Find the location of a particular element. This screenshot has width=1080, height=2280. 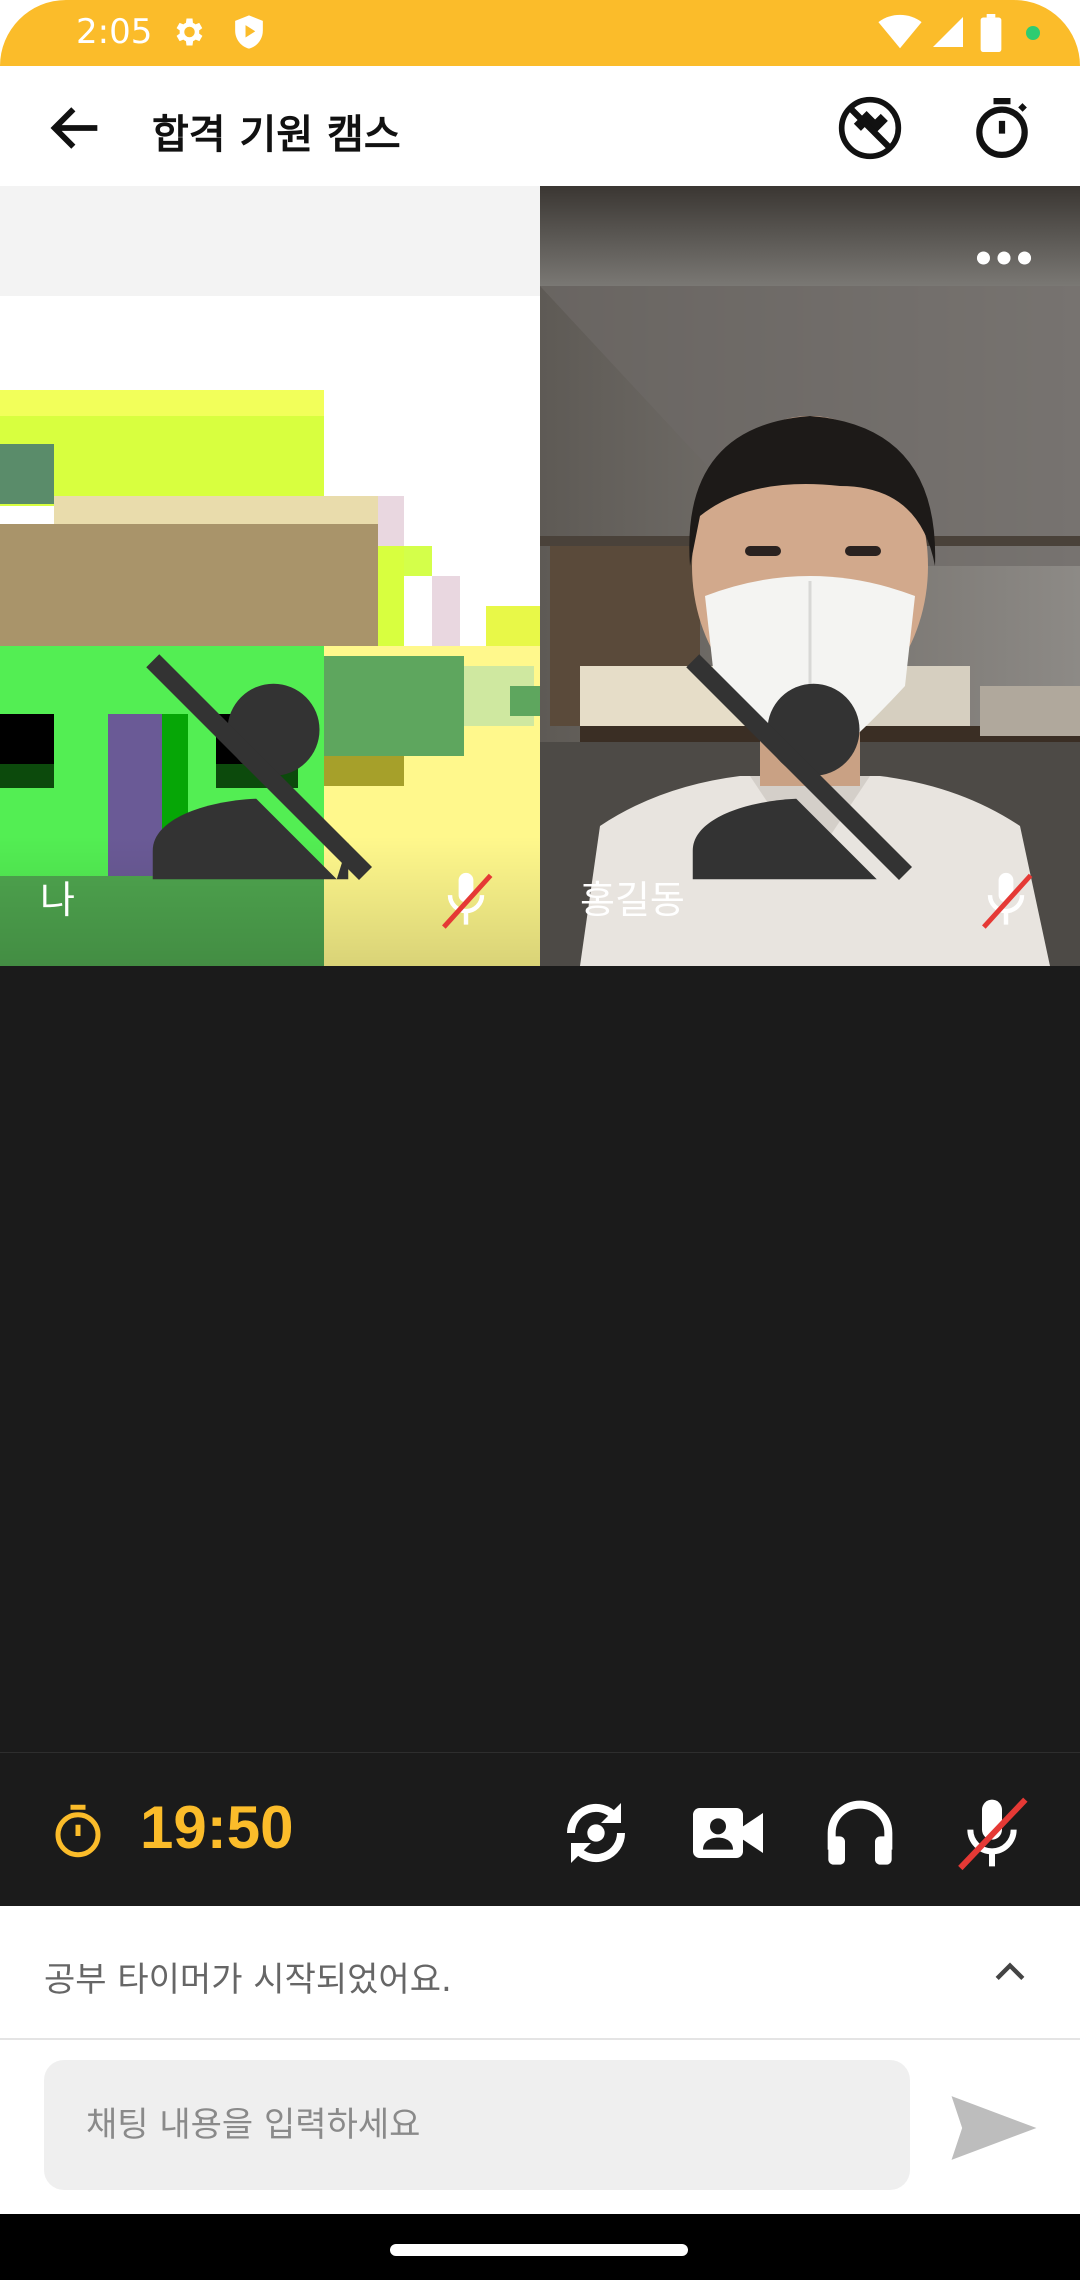

headphones-icon is located at coordinates (860, 1833).